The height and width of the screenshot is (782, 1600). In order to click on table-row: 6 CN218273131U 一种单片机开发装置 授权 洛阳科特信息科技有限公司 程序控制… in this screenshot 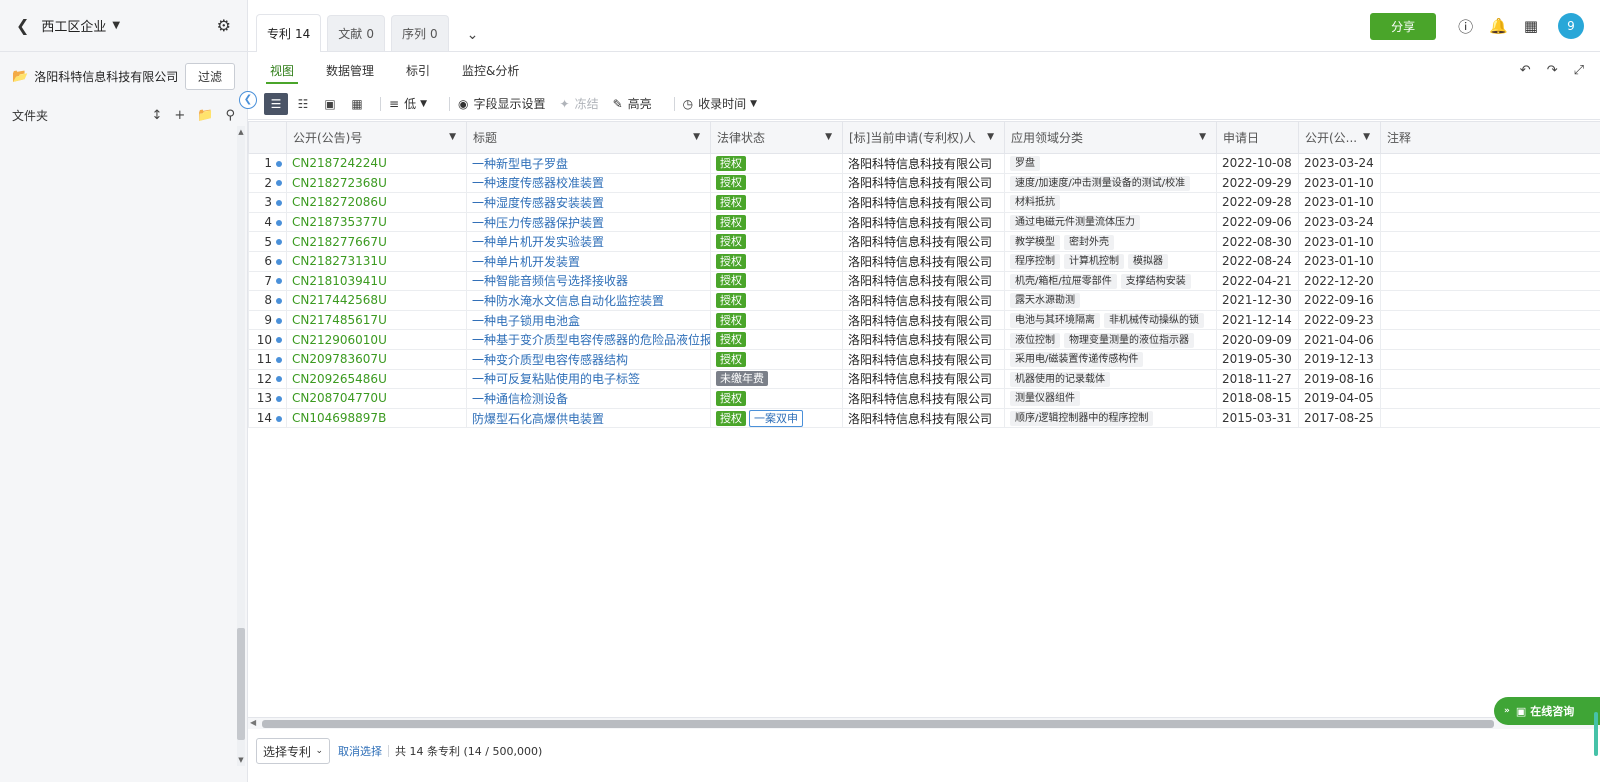, I will do `click(924, 261)`.